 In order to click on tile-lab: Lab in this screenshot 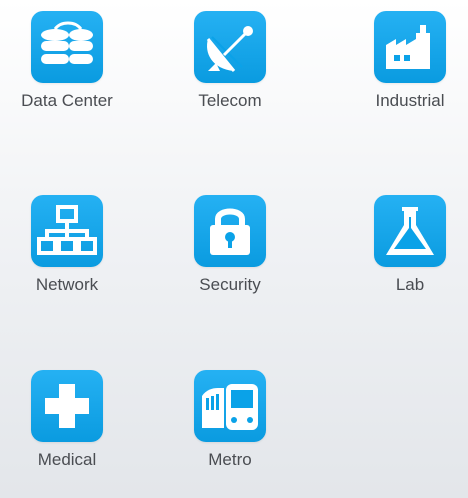, I will do `click(404, 245)`.